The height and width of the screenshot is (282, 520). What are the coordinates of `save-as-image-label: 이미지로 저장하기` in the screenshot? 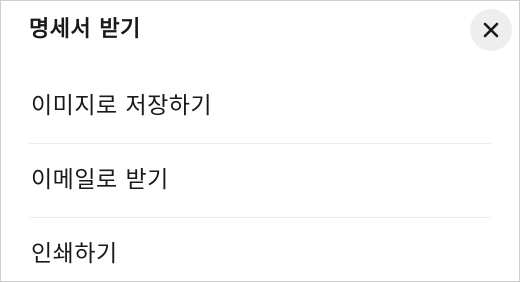 It's located at (122, 106).